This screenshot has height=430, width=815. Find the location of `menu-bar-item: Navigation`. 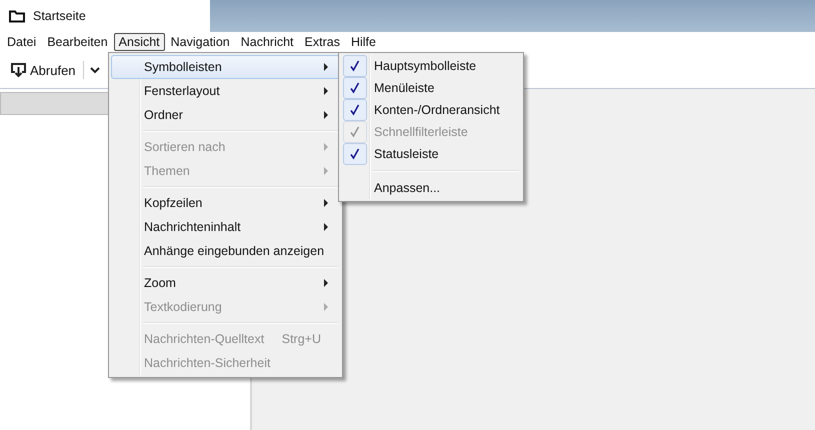

menu-bar-item: Navigation is located at coordinates (200, 42).